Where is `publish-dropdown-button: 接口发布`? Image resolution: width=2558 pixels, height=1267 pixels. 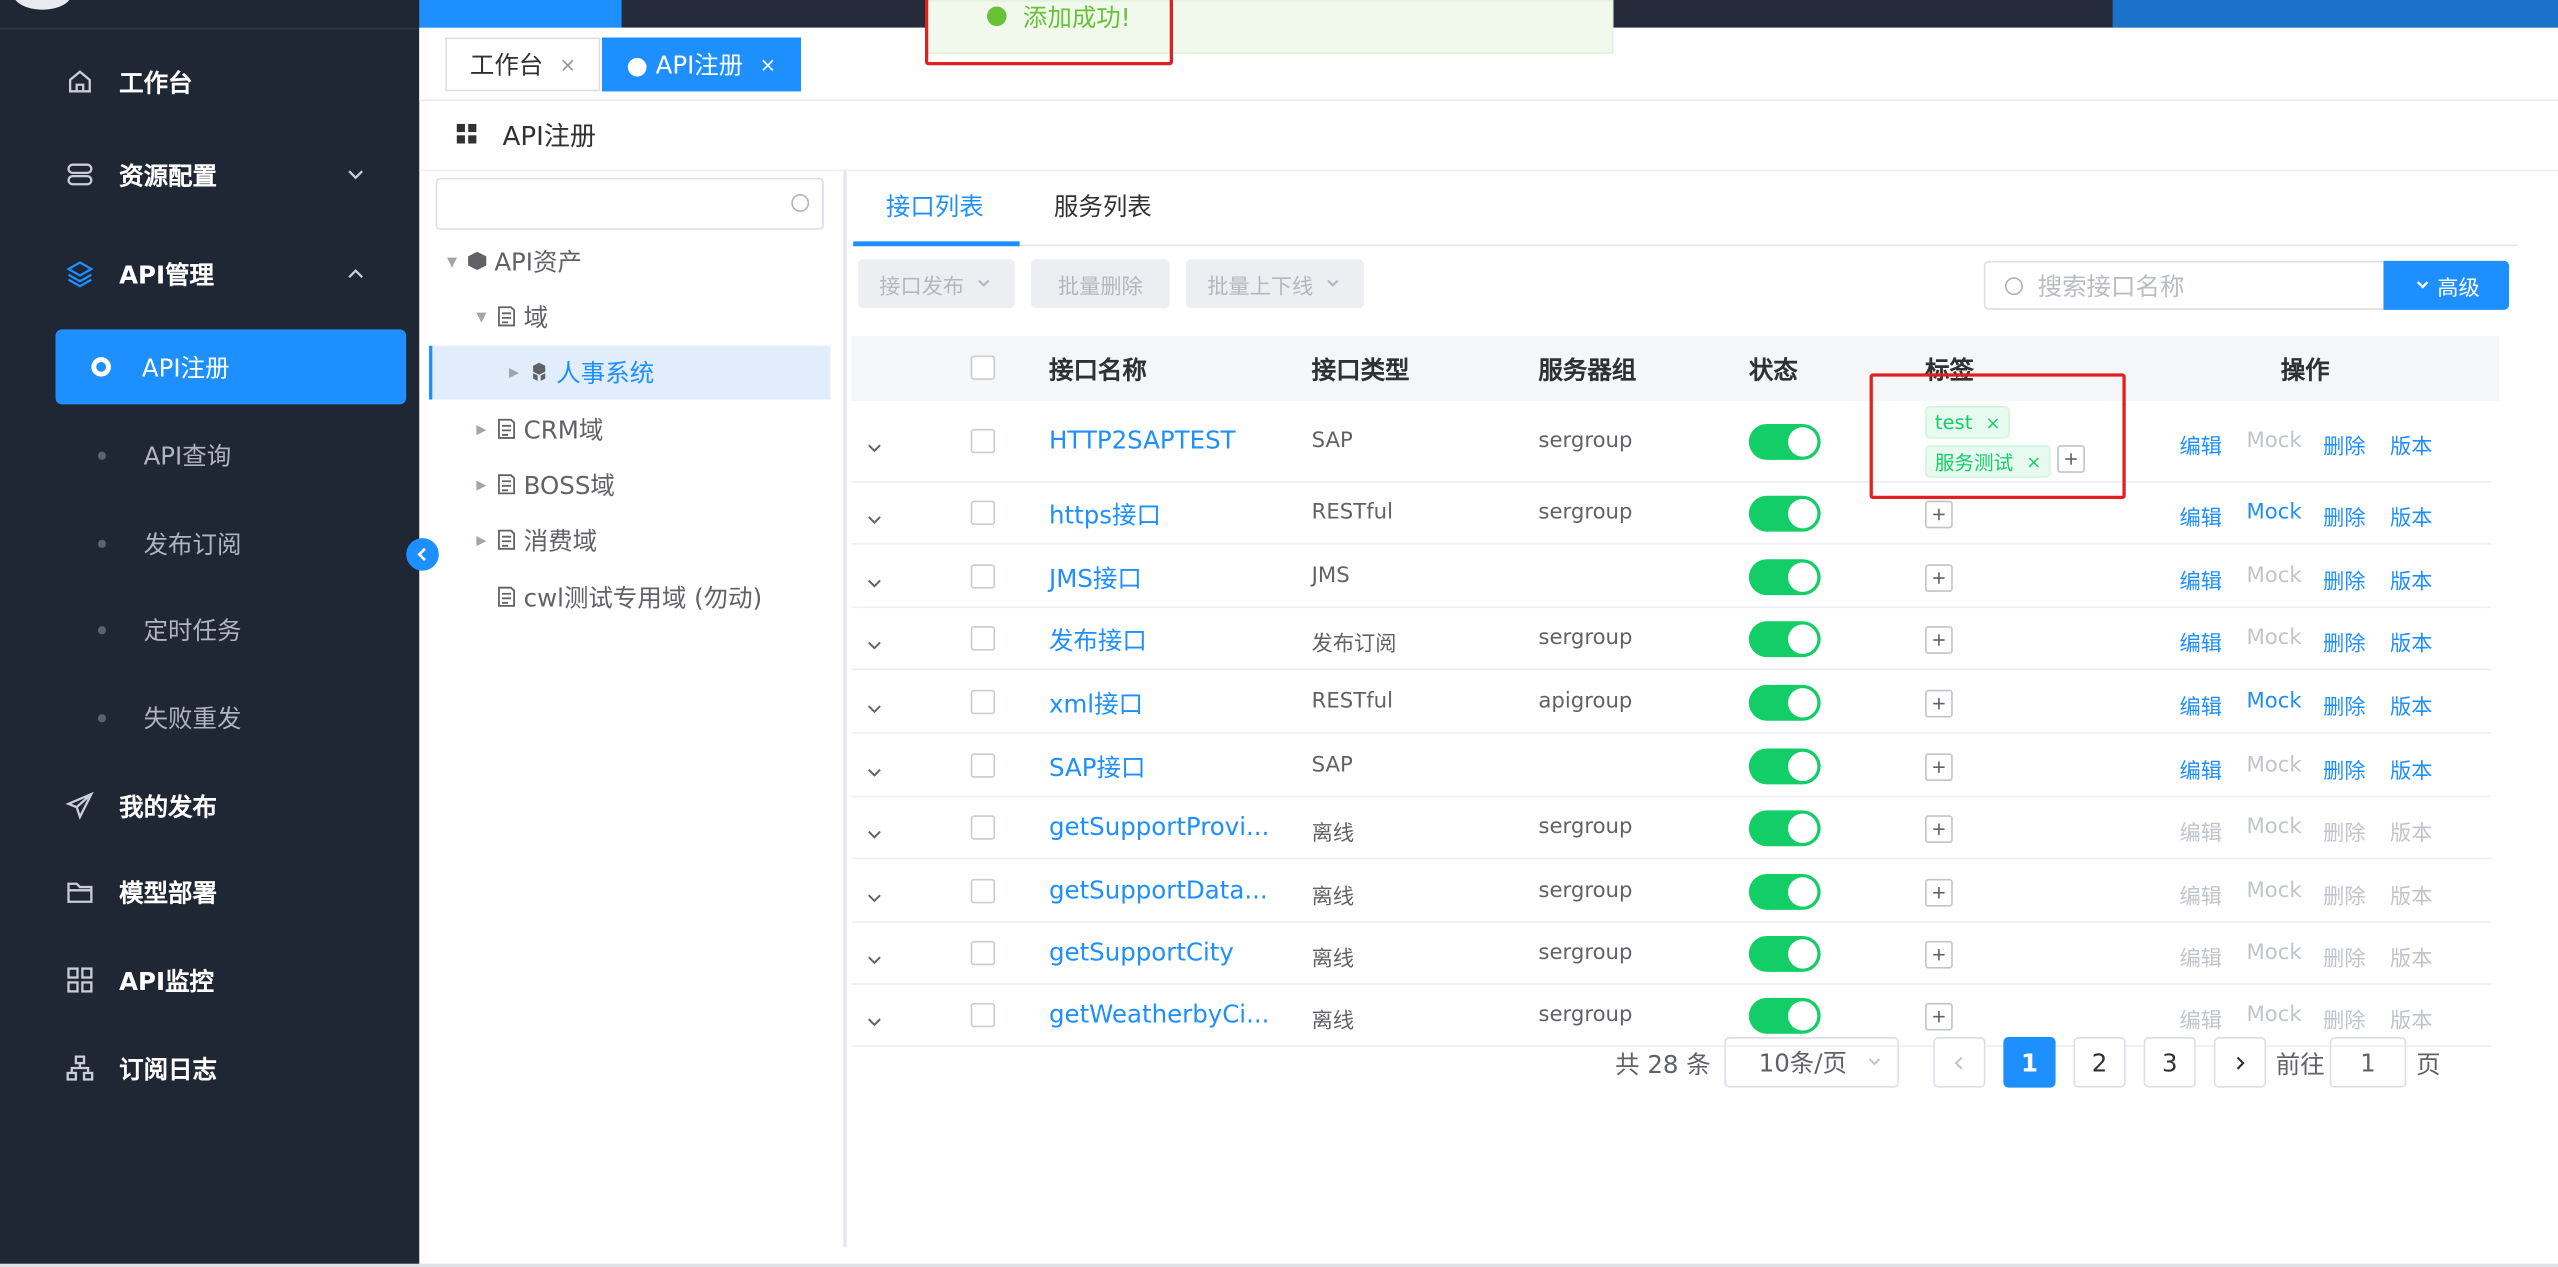 publish-dropdown-button: 接口发布 is located at coordinates (936, 284).